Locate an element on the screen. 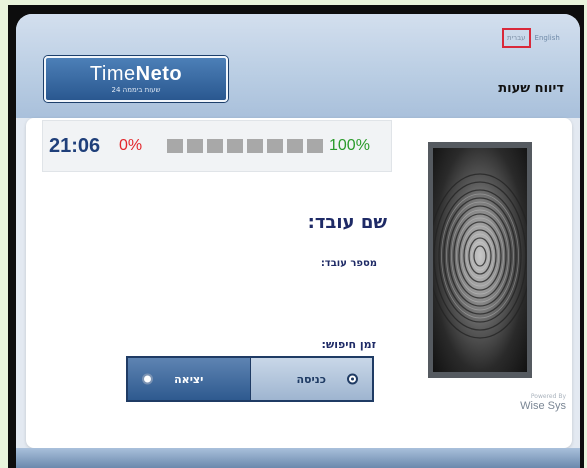 Image resolution: width=587 pixels, height=468 pixels. radio-selected-icon is located at coordinates (352, 379).